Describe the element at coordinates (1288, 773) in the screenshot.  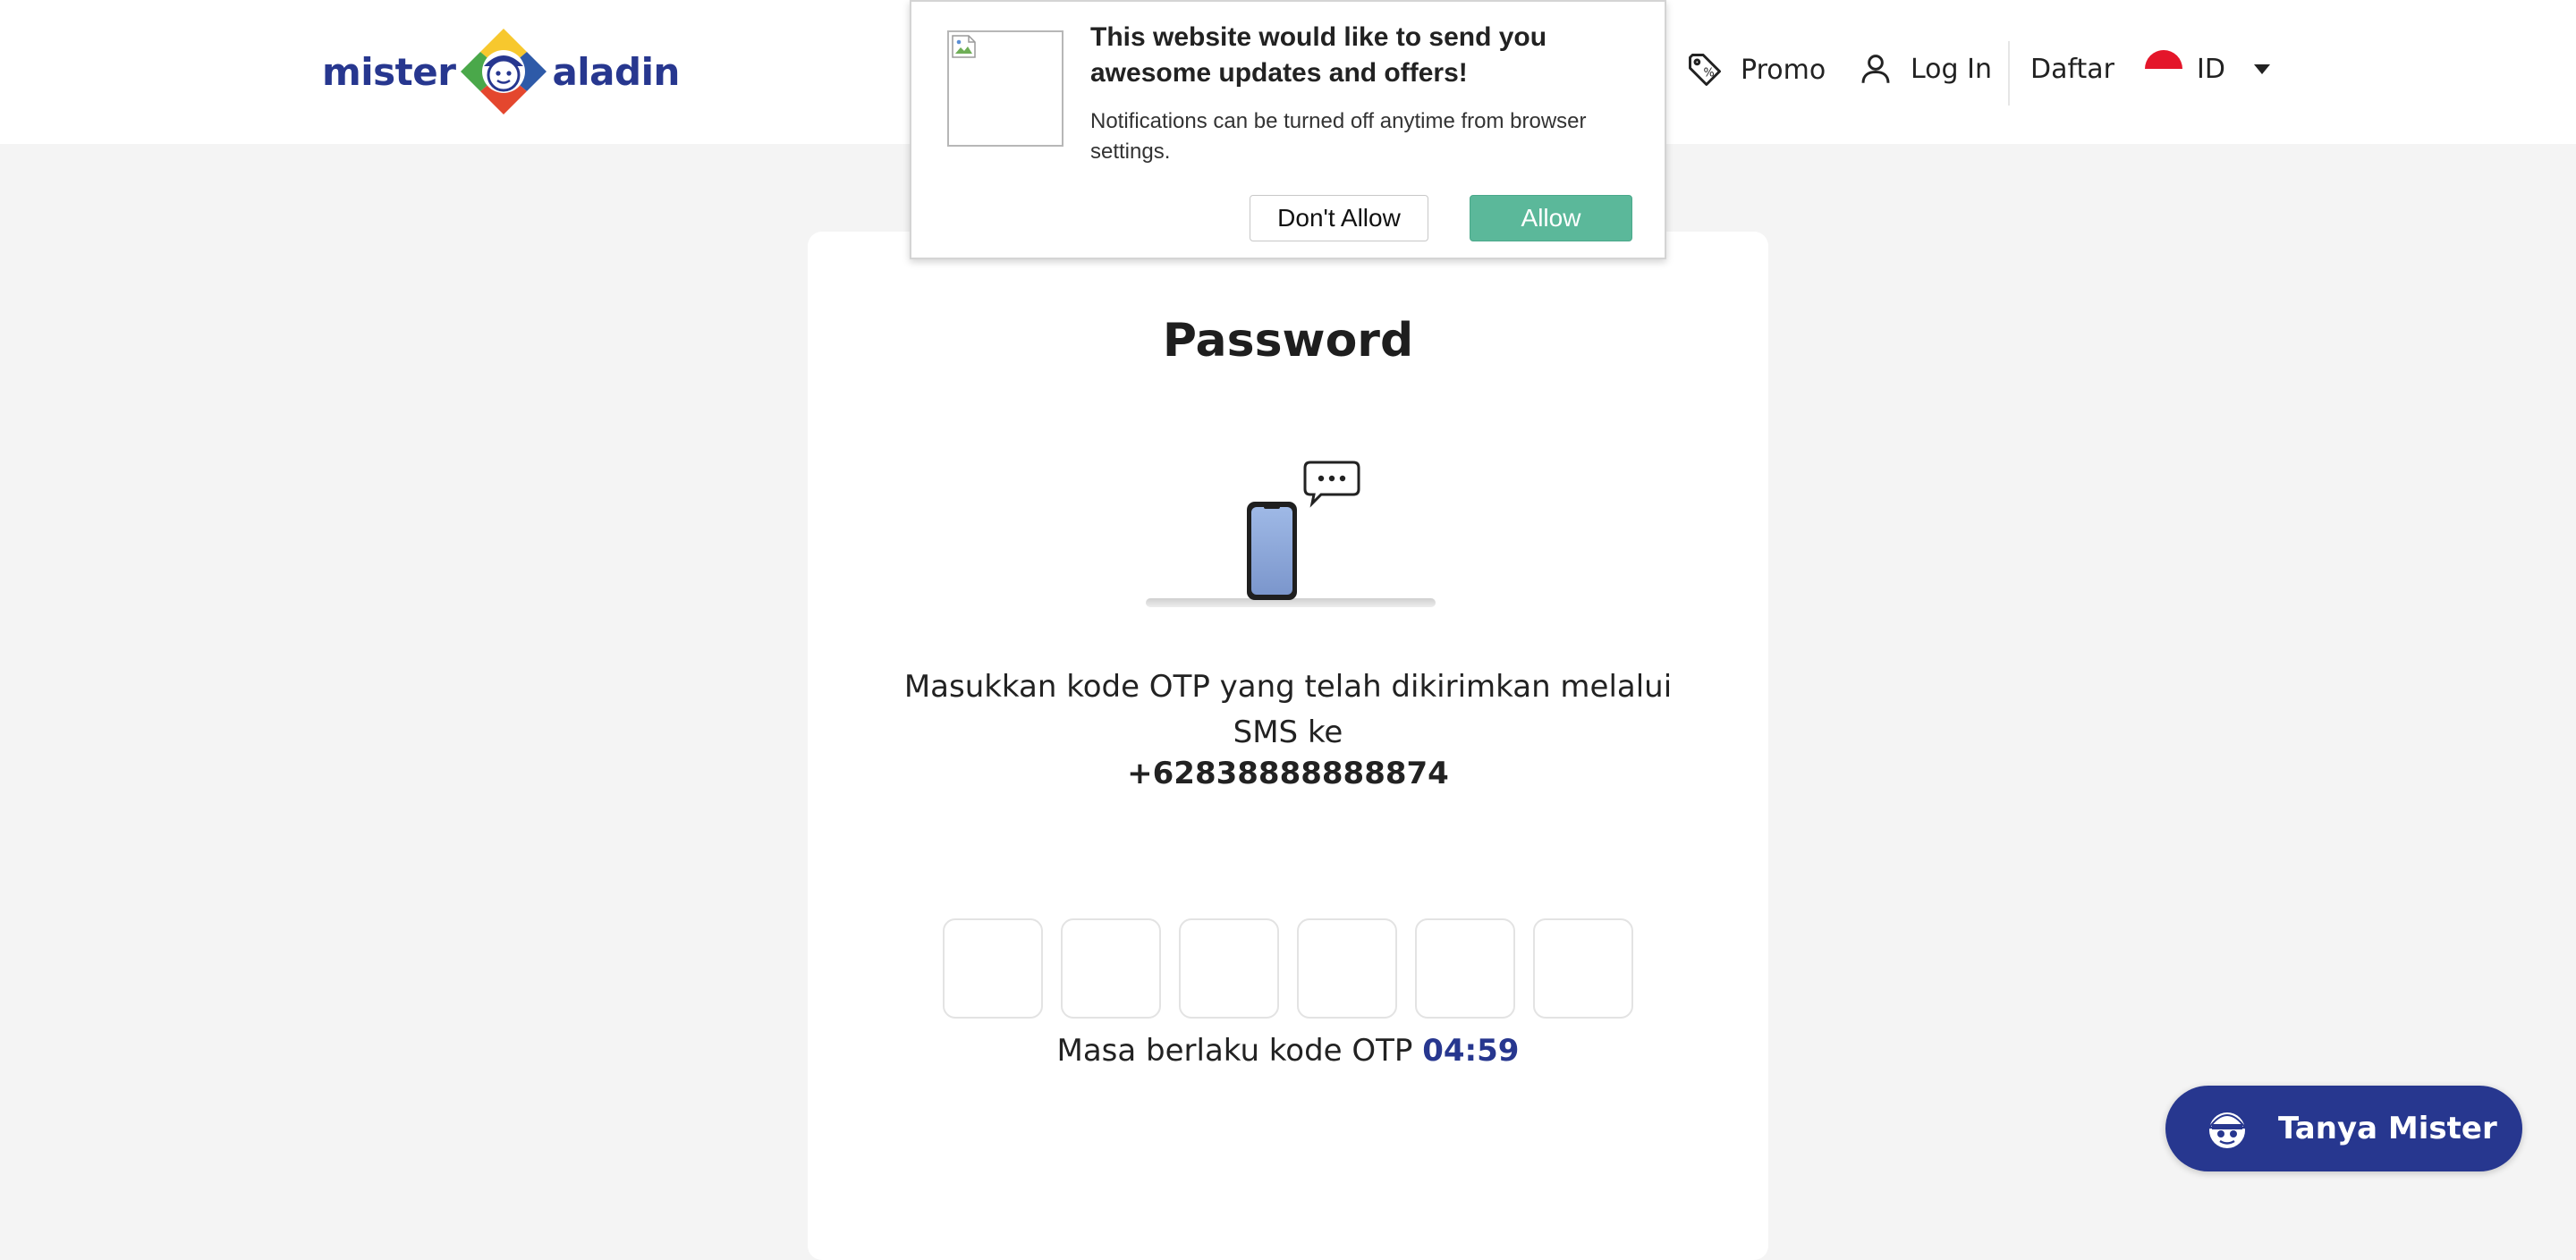
I see `phone-number: +62838888888874` at that location.